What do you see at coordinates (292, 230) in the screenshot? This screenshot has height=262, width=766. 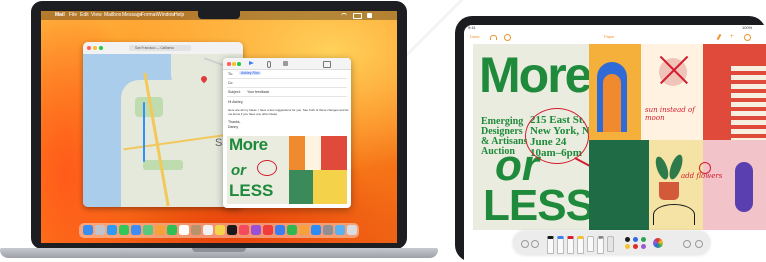 I see `numbers-icon` at bounding box center [292, 230].